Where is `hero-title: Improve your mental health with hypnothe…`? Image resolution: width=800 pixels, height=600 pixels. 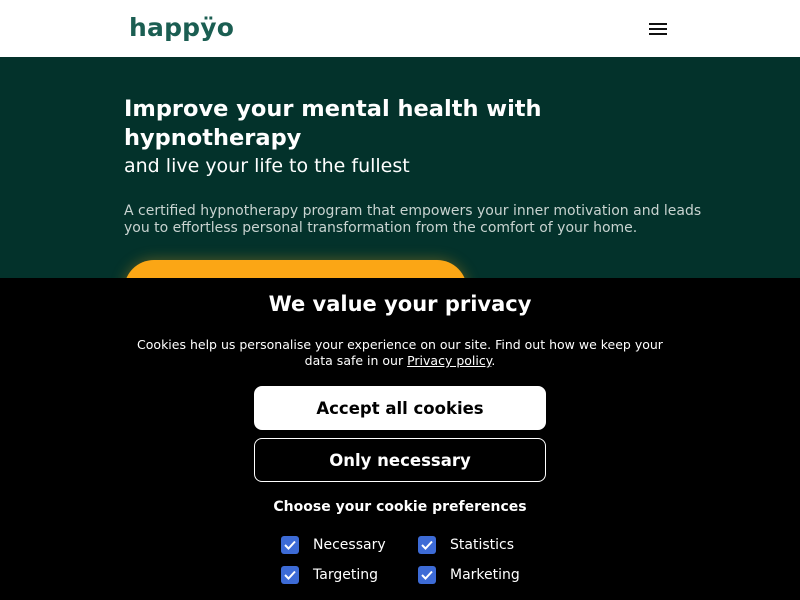
hero-title: Improve your mental health with hypnothe… is located at coordinates (333, 123).